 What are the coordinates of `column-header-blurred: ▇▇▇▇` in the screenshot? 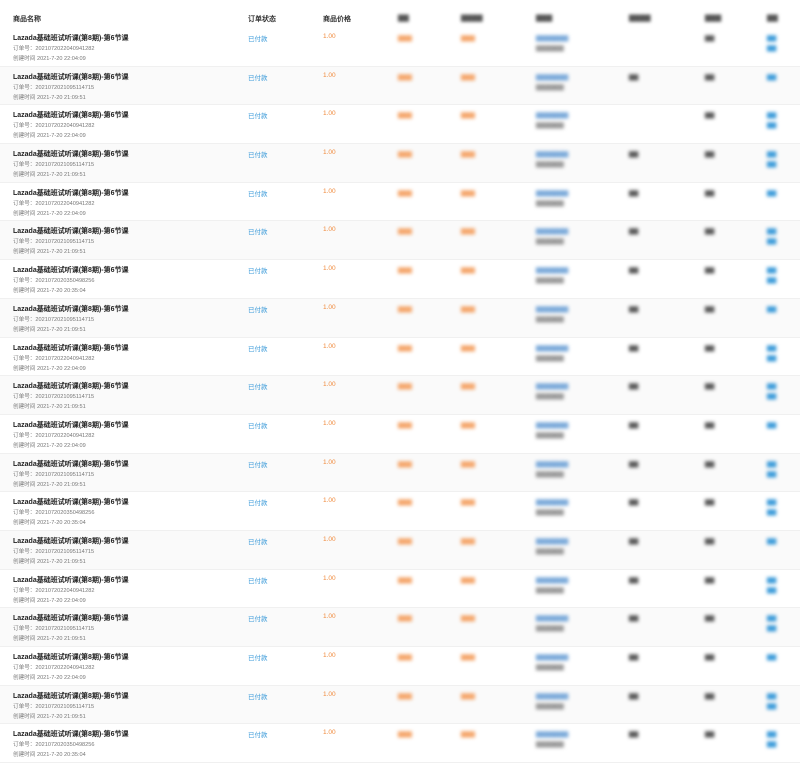 It's located at (640, 18).